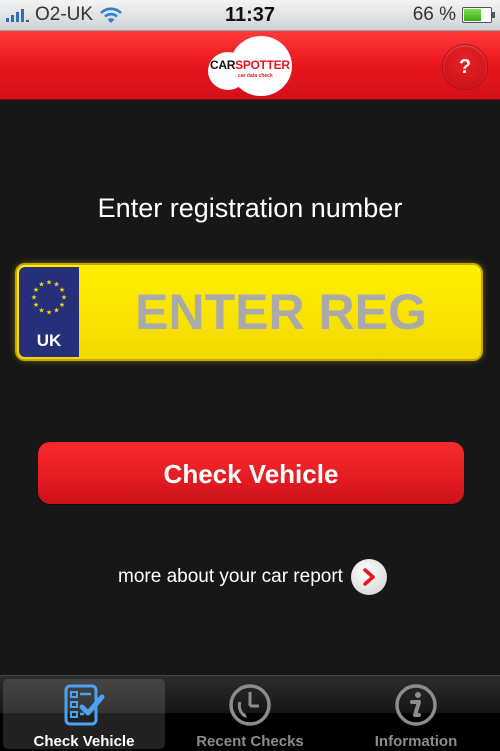 This screenshot has height=751, width=500. I want to click on country-code: UK, so click(49, 340).